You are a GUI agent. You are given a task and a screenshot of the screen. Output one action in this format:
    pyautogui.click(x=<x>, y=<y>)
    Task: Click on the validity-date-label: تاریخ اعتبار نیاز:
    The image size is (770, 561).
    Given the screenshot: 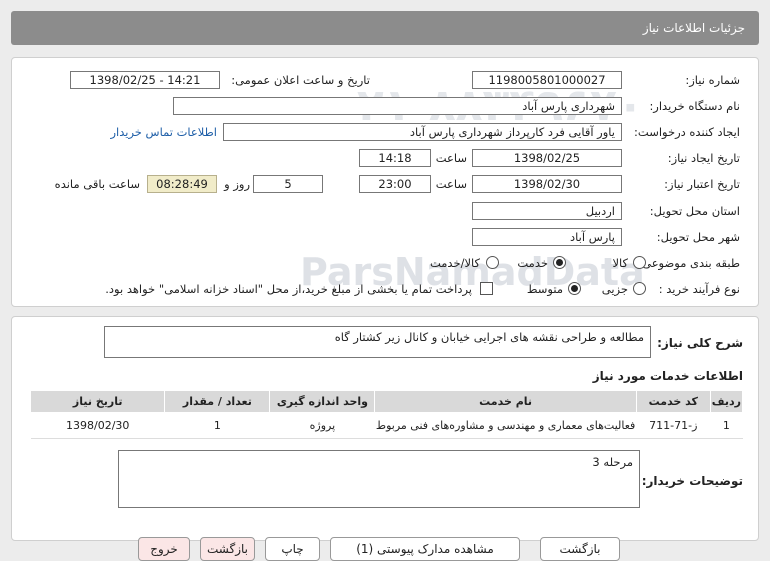 What is the action you would take?
    pyautogui.click(x=702, y=184)
    